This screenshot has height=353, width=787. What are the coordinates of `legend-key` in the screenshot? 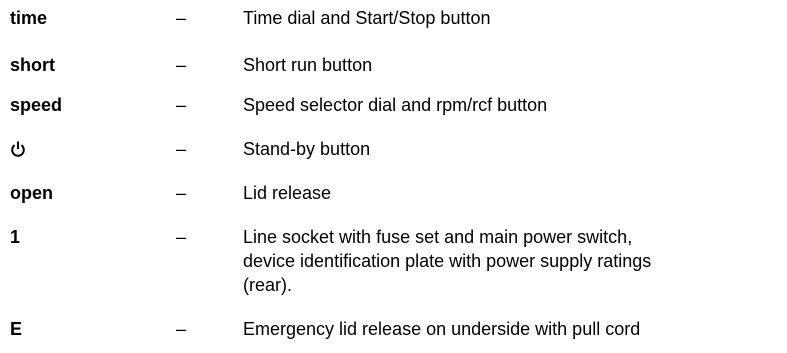 It's located at (18, 149).